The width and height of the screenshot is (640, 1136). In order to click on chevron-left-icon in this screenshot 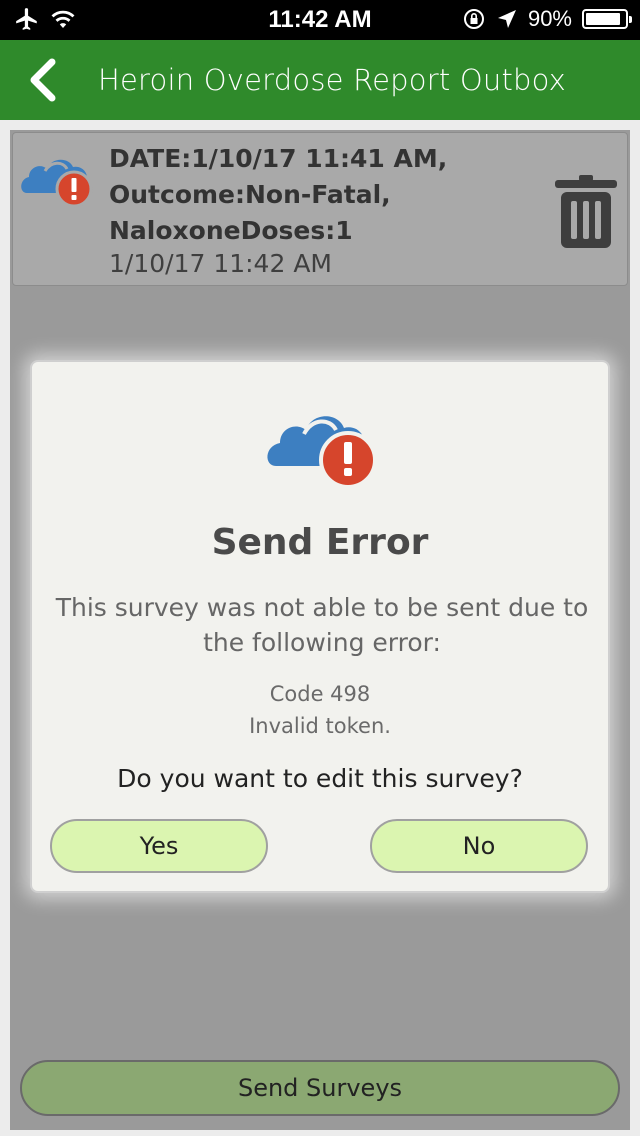, I will do `click(43, 80)`.